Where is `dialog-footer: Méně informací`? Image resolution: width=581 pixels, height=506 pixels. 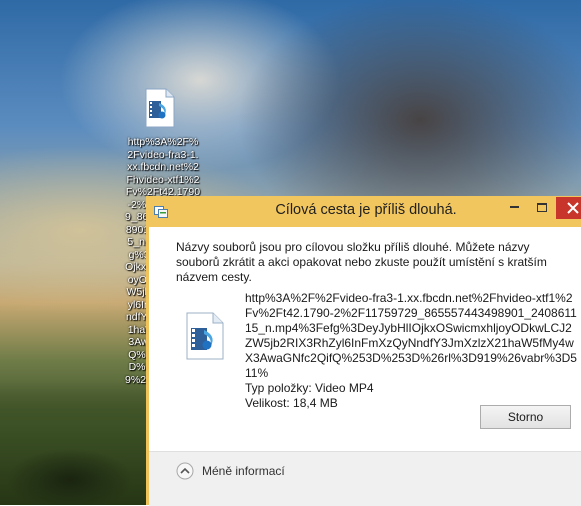 dialog-footer: Méně informací is located at coordinates (365, 478).